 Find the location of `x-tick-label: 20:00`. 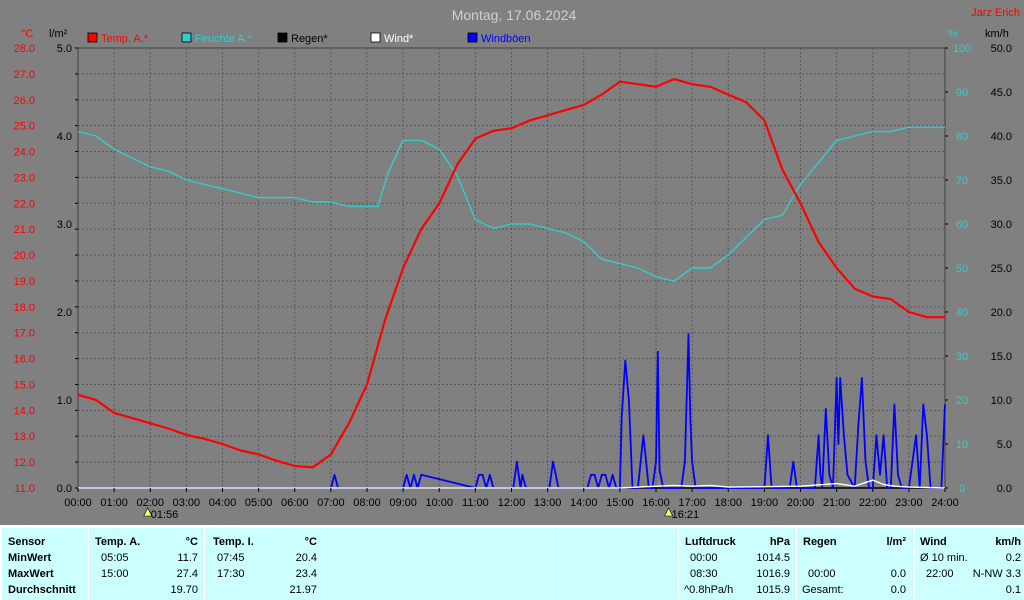

x-tick-label: 20:00 is located at coordinates (801, 503).